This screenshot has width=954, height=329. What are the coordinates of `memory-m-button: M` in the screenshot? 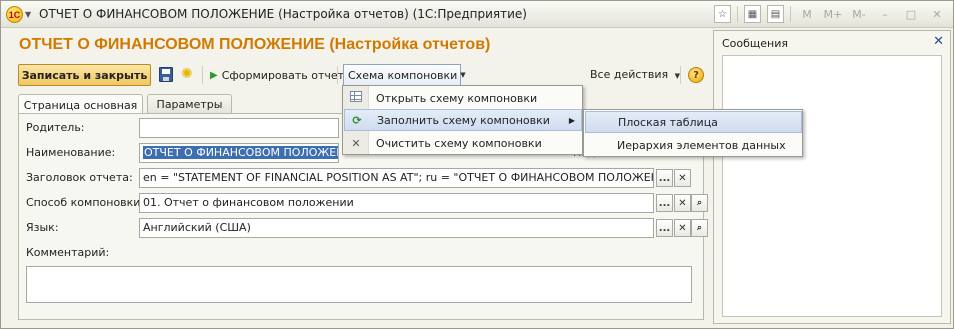 It's located at (807, 14).